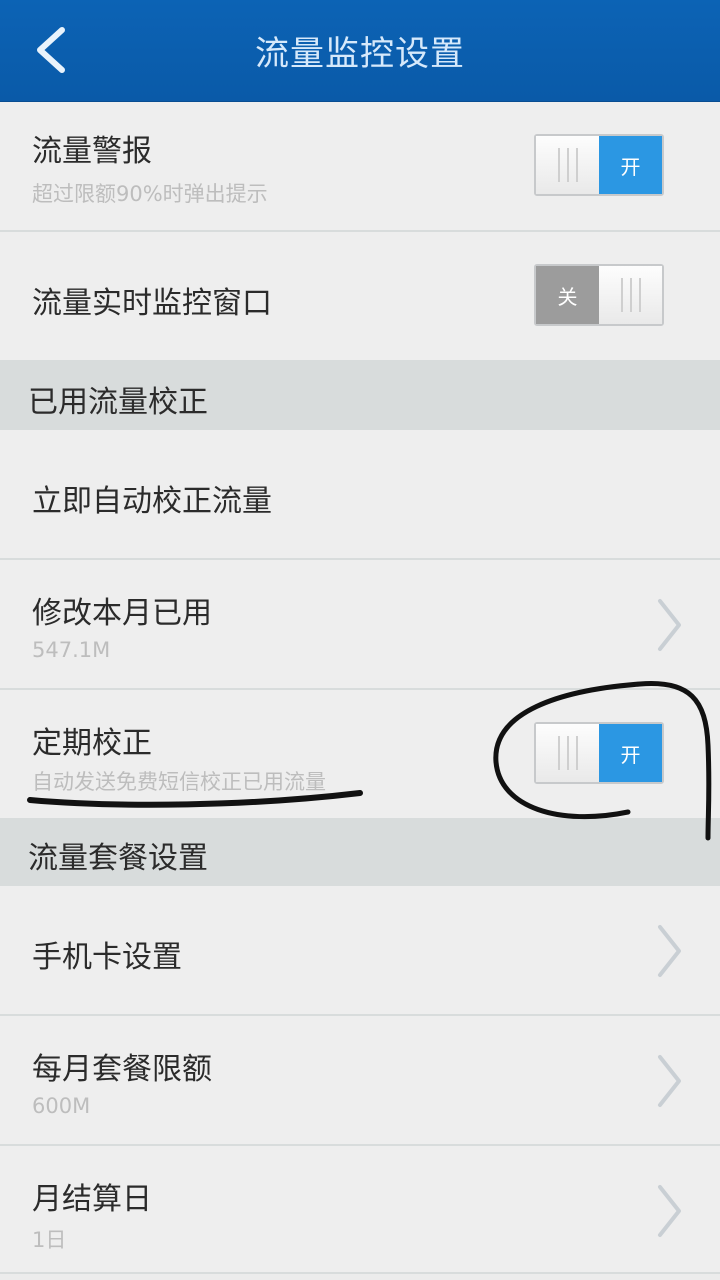  Describe the element at coordinates (122, 613) in the screenshot. I see `row-title: 修改本月已用` at that location.